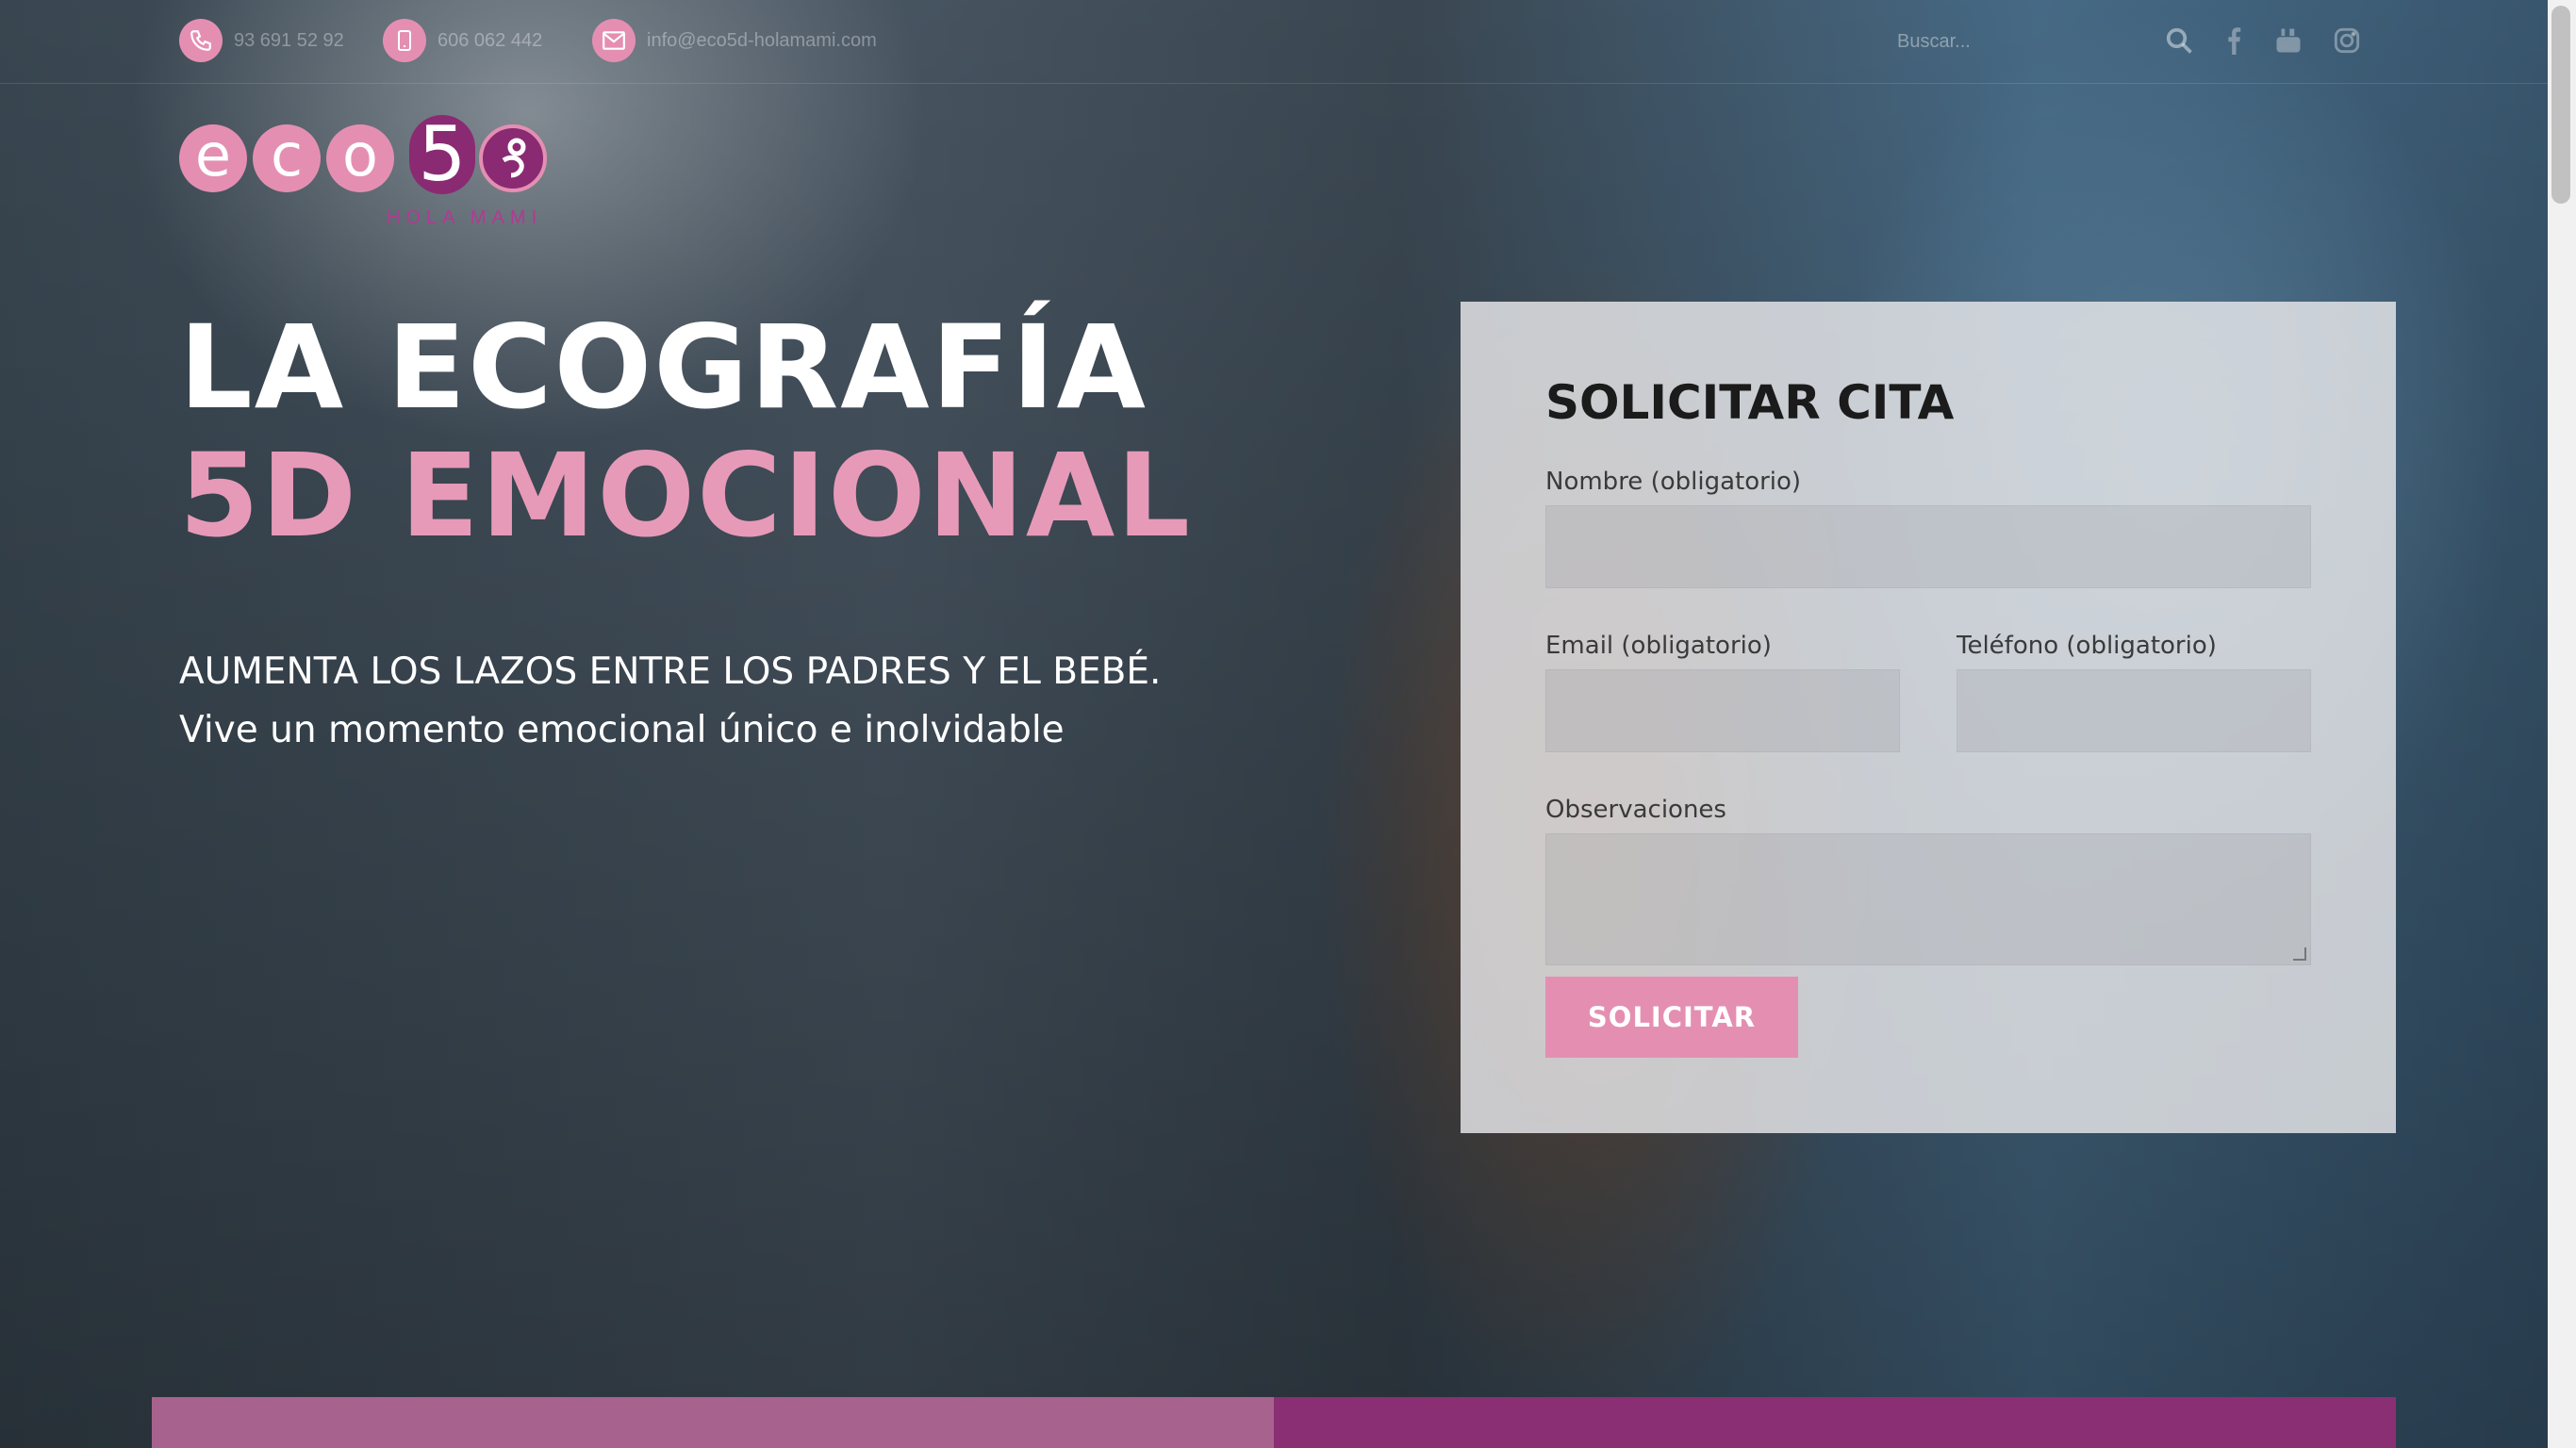  What do you see at coordinates (2562, 724) in the screenshot?
I see `scrollbar-track` at bounding box center [2562, 724].